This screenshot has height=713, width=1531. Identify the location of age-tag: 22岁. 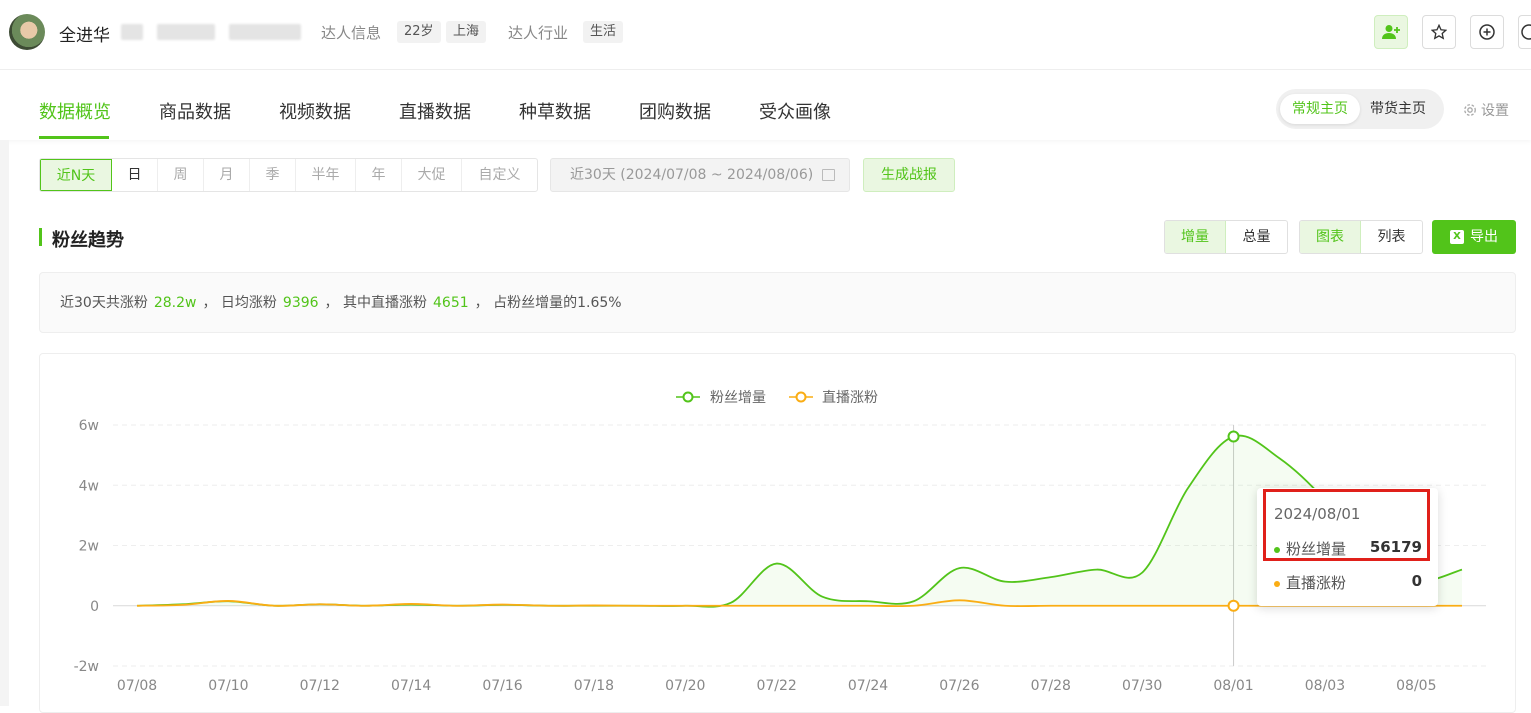
(419, 32).